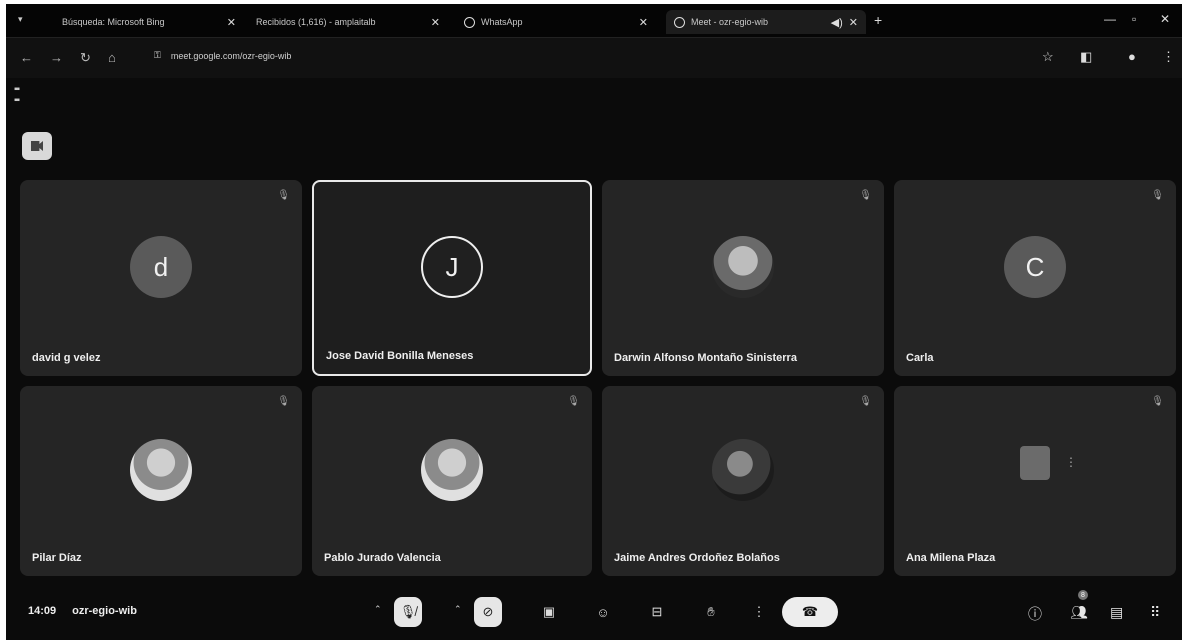  I want to click on participant-name: Pilar Díaz, so click(57, 558).